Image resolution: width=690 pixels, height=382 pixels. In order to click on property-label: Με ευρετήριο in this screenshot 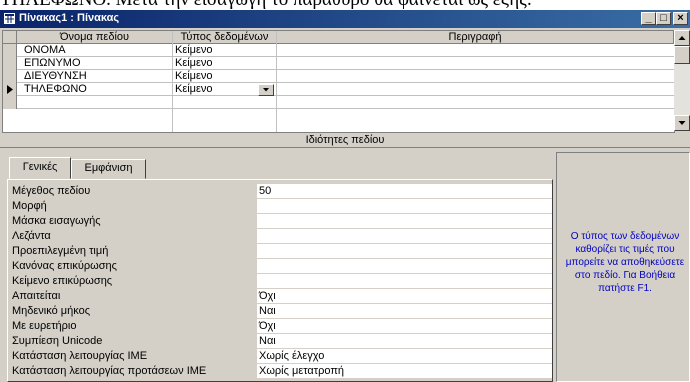, I will do `click(44, 326)`.